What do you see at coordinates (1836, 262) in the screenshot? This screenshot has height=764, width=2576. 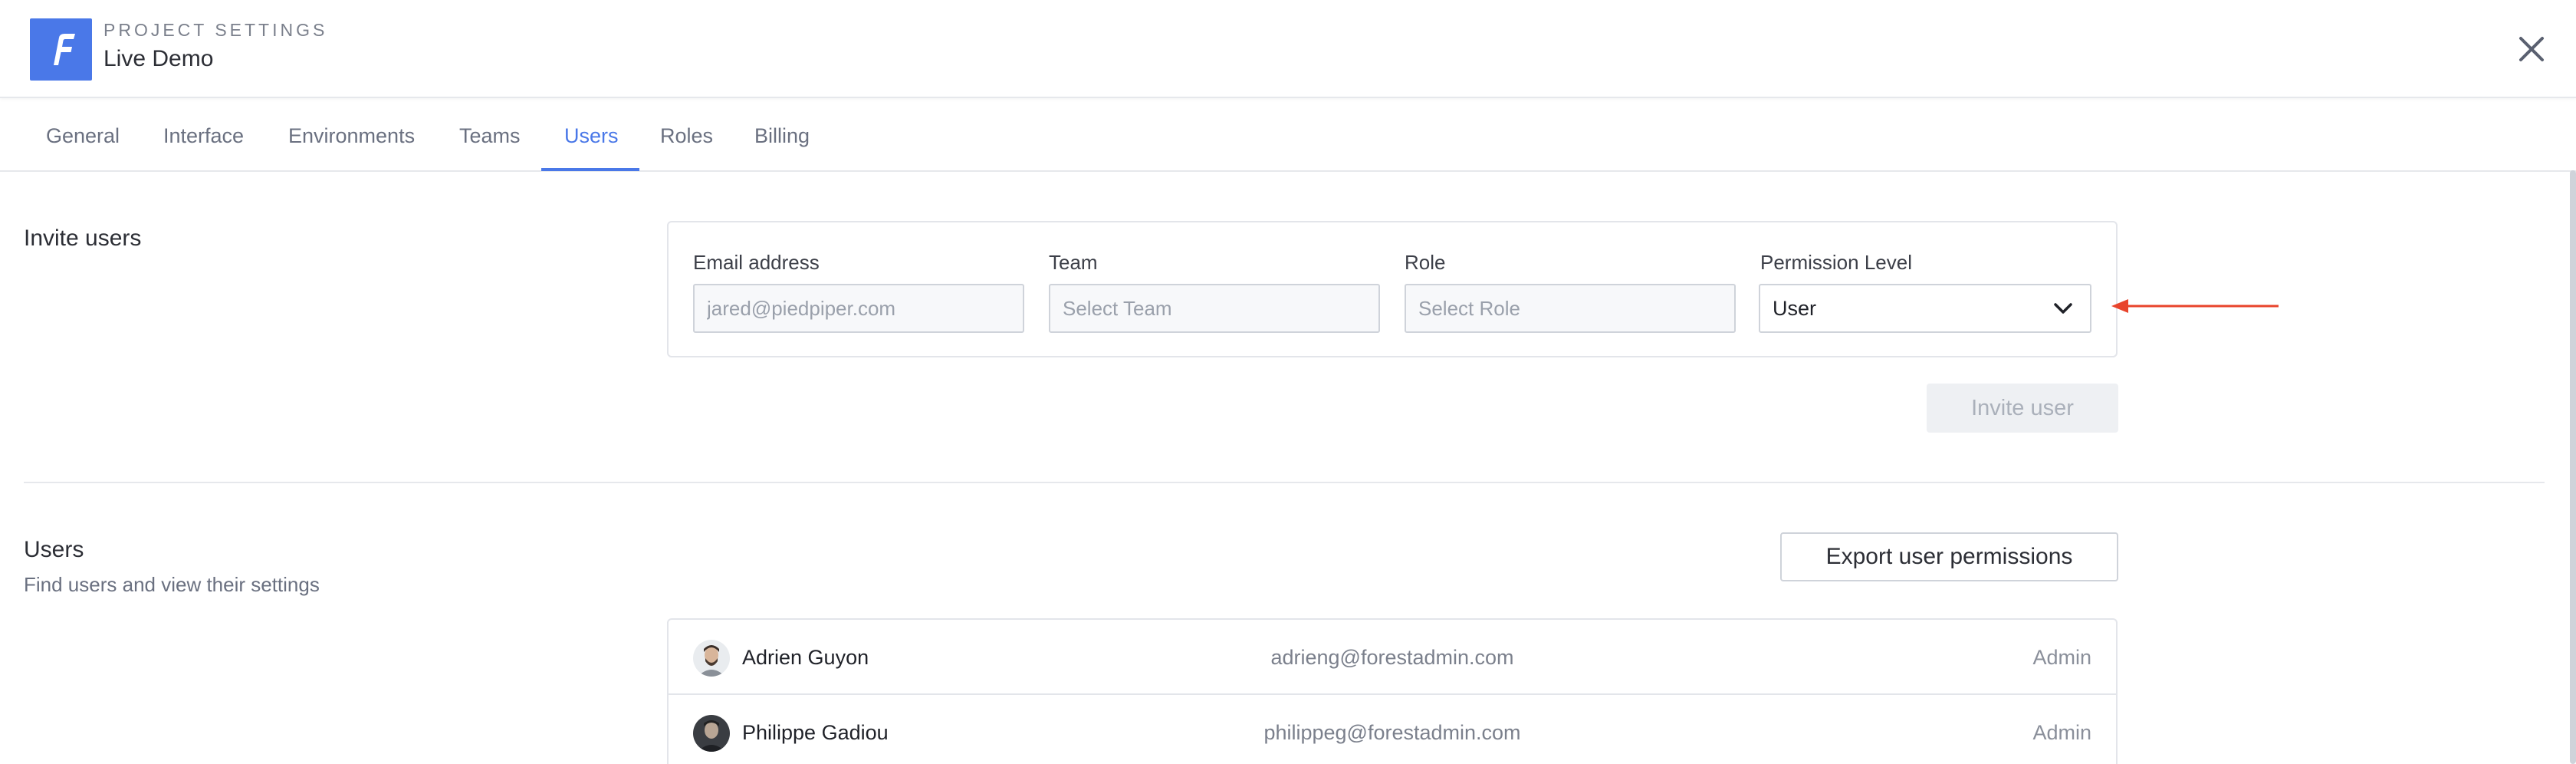 I see `permission-level-label: Permission Level` at bounding box center [1836, 262].